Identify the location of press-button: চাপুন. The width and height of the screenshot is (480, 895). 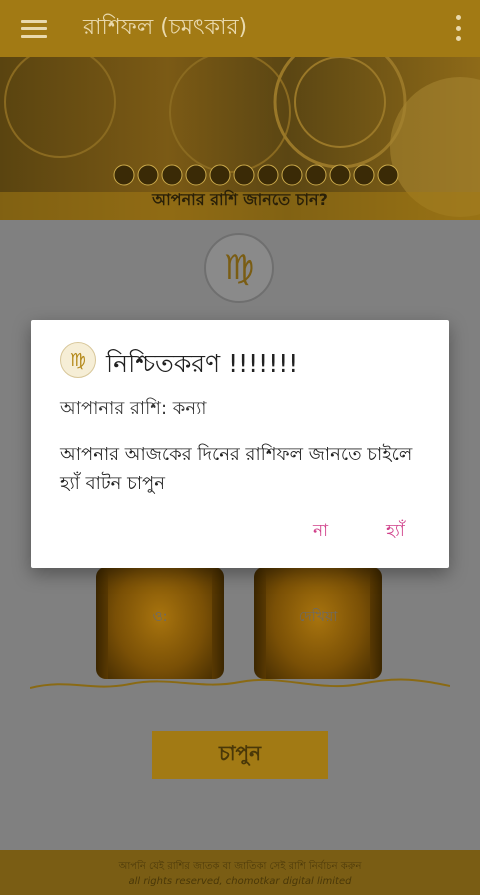
(240, 755).